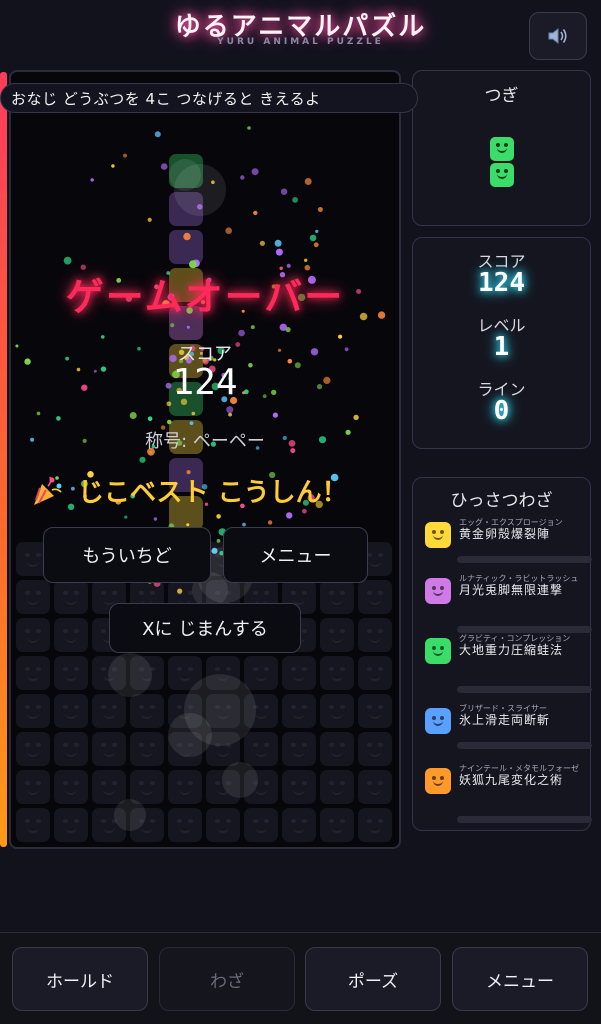  I want to click on stats-panel: スコア 124 レベル 1 ライン 0, so click(501, 343).